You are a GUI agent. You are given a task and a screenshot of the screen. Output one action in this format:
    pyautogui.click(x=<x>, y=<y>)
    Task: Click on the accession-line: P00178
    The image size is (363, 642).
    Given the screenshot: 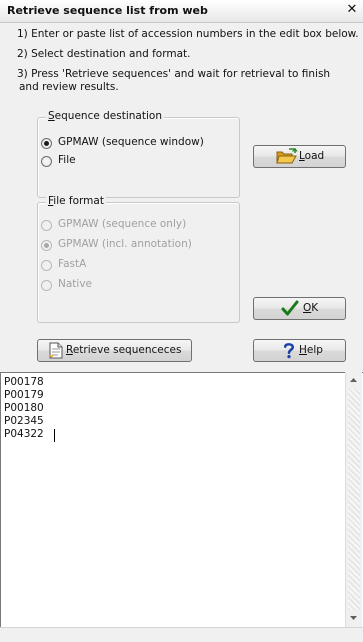 What is the action you would take?
    pyautogui.click(x=24, y=382)
    